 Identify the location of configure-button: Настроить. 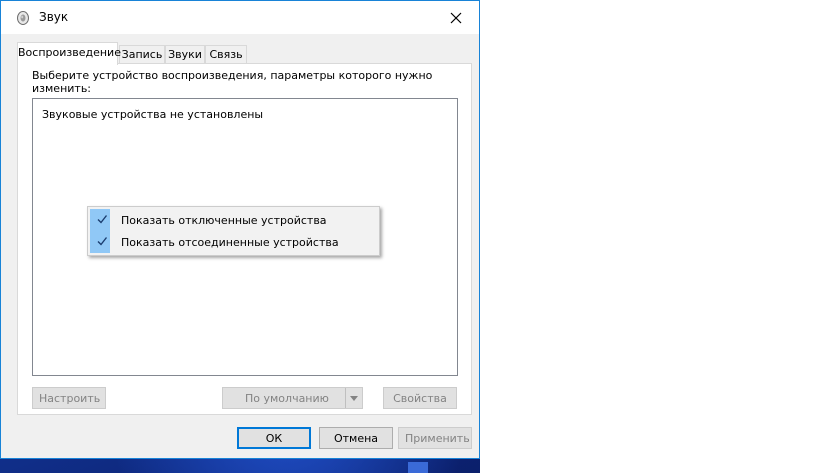
(69, 398).